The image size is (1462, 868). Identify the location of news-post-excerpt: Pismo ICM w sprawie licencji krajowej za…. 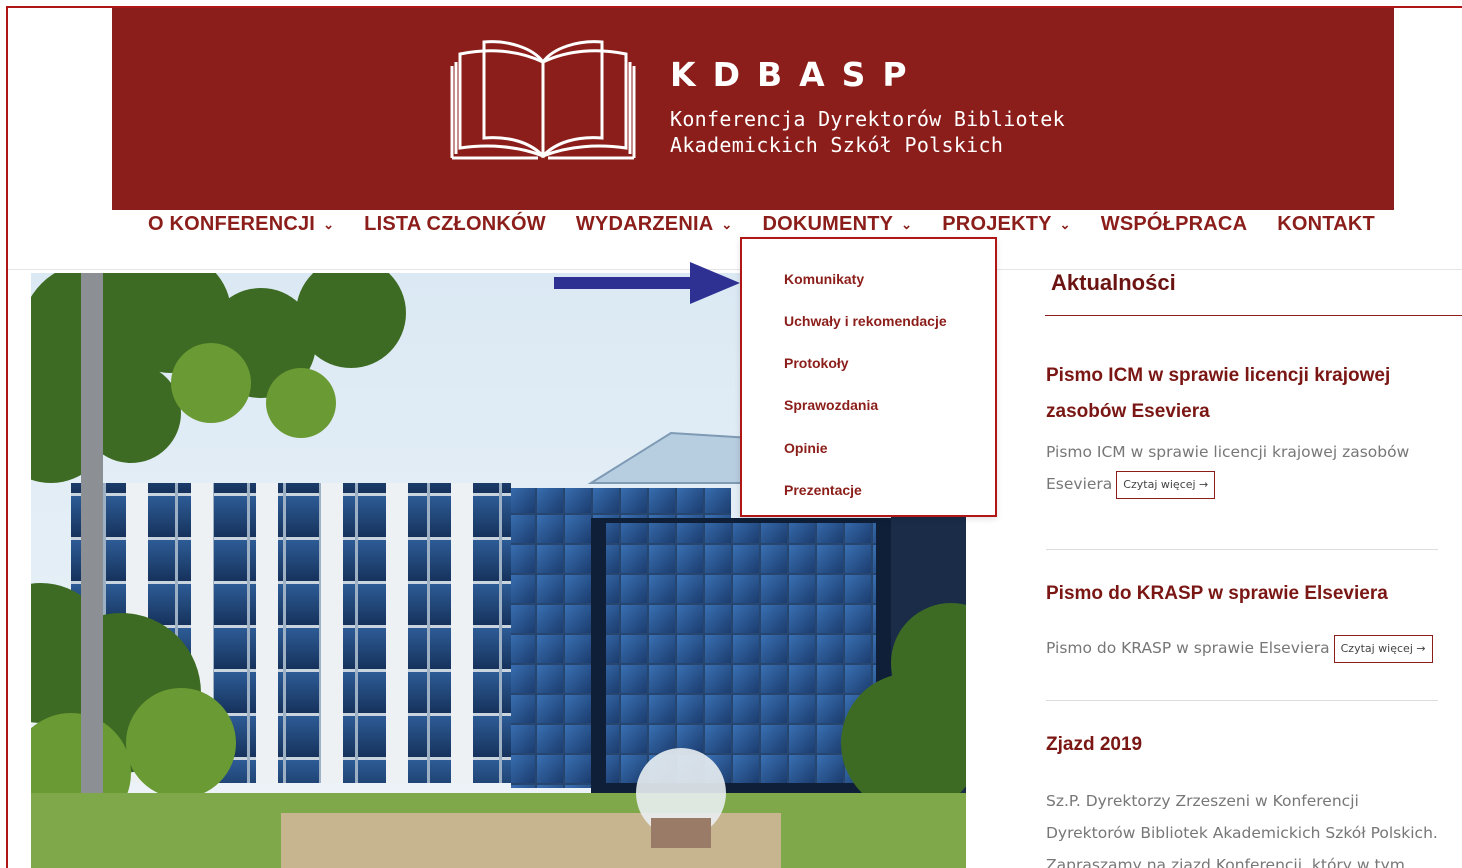
(1242, 468).